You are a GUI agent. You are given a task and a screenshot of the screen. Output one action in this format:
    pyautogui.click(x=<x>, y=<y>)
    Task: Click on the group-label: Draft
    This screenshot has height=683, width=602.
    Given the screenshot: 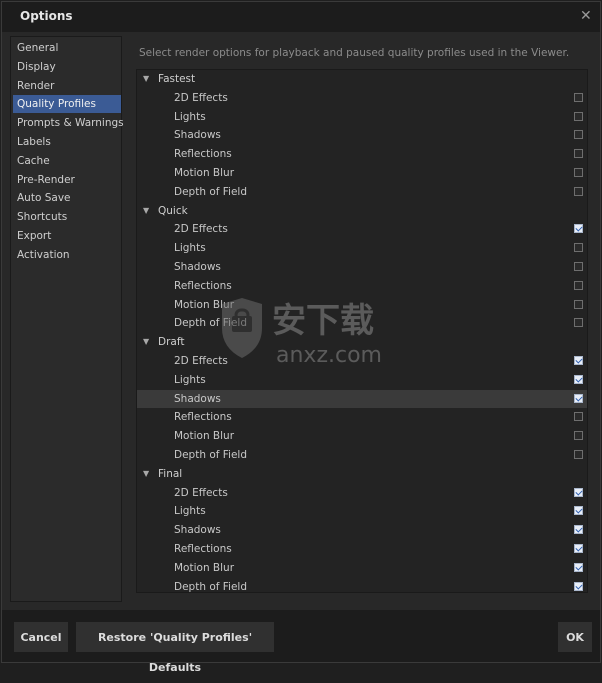 What is the action you would take?
    pyautogui.click(x=171, y=342)
    